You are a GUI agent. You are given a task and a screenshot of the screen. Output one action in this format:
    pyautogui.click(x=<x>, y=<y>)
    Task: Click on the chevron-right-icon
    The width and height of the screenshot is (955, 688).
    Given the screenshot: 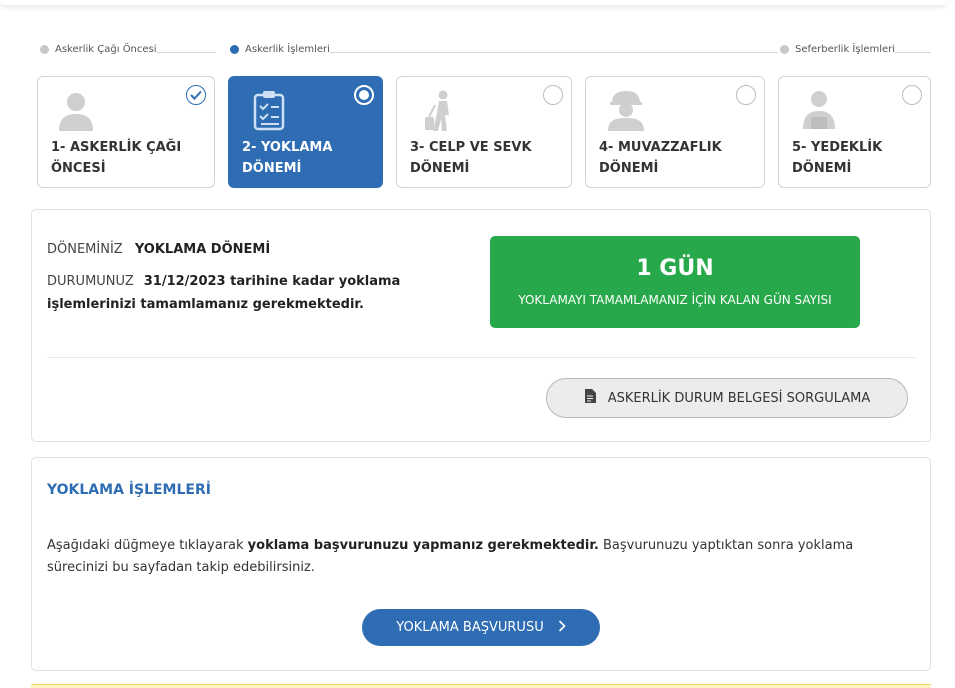 What is the action you would take?
    pyautogui.click(x=562, y=627)
    